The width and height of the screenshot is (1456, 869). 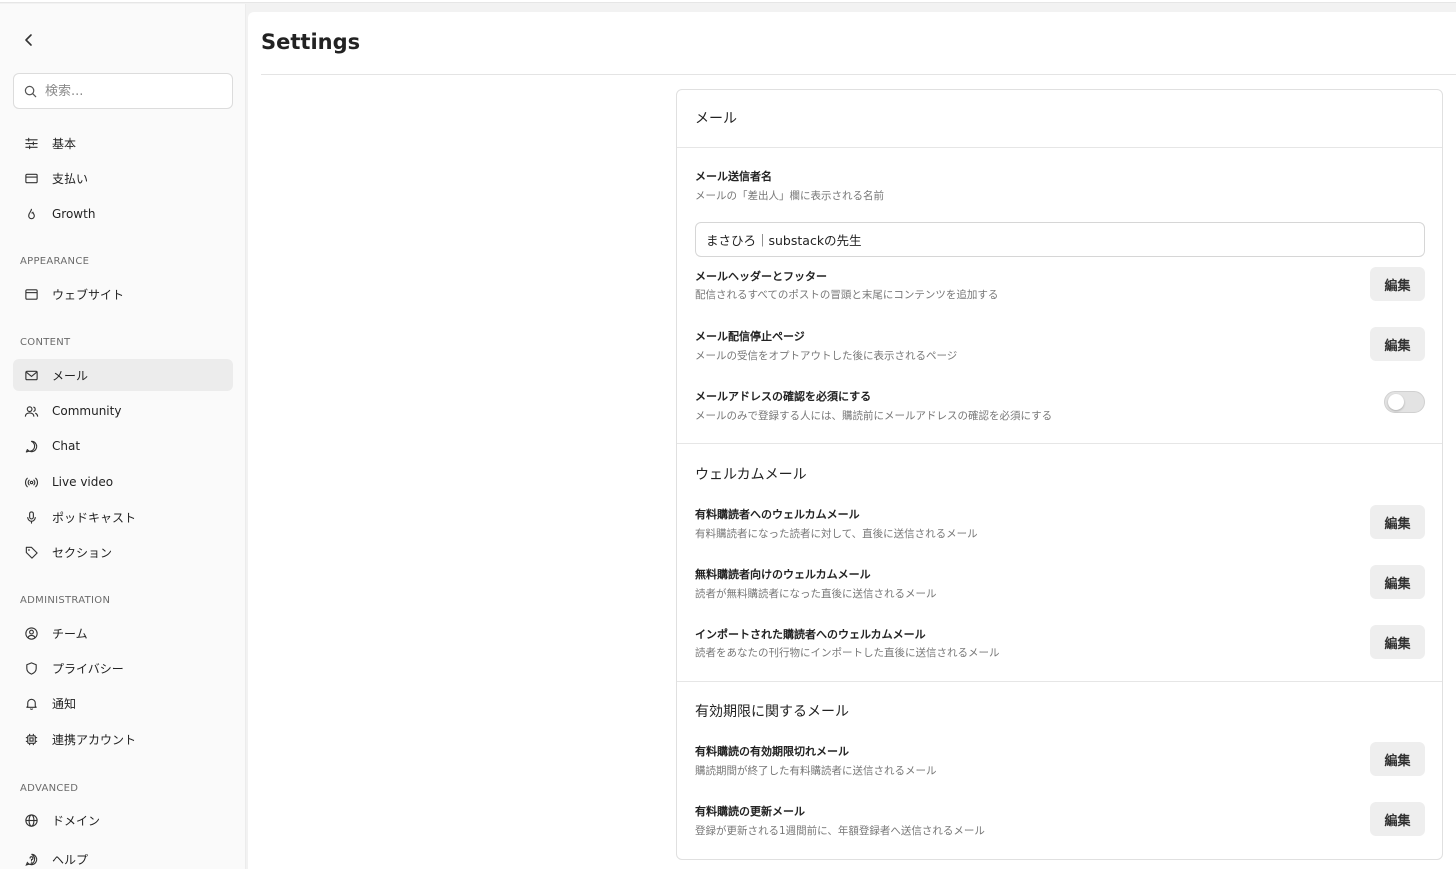 What do you see at coordinates (123, 856) in the screenshot?
I see `sidebar-item-help: ヘルプ` at bounding box center [123, 856].